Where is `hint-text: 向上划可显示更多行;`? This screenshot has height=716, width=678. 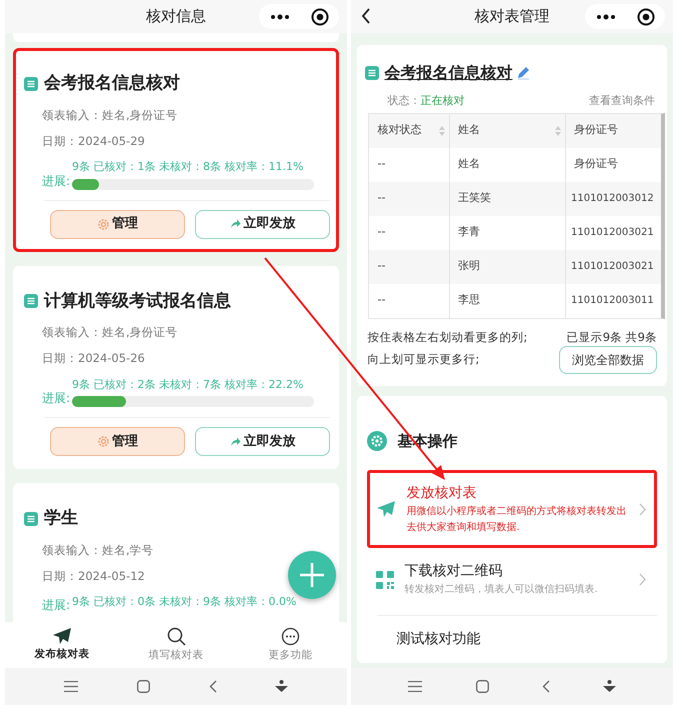
hint-text: 向上划可显示更多行; is located at coordinates (423, 359).